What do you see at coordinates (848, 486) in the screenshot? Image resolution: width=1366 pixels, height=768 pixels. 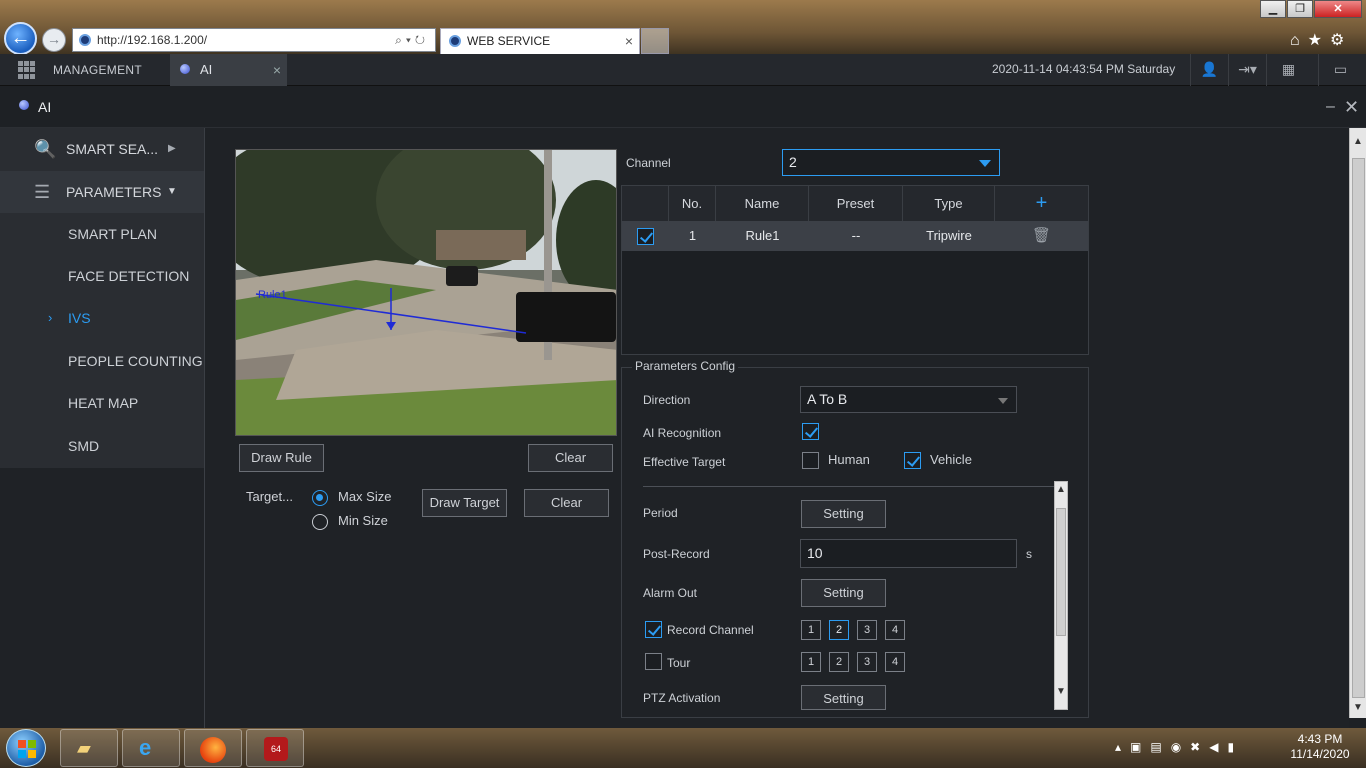 I see `divider` at bounding box center [848, 486].